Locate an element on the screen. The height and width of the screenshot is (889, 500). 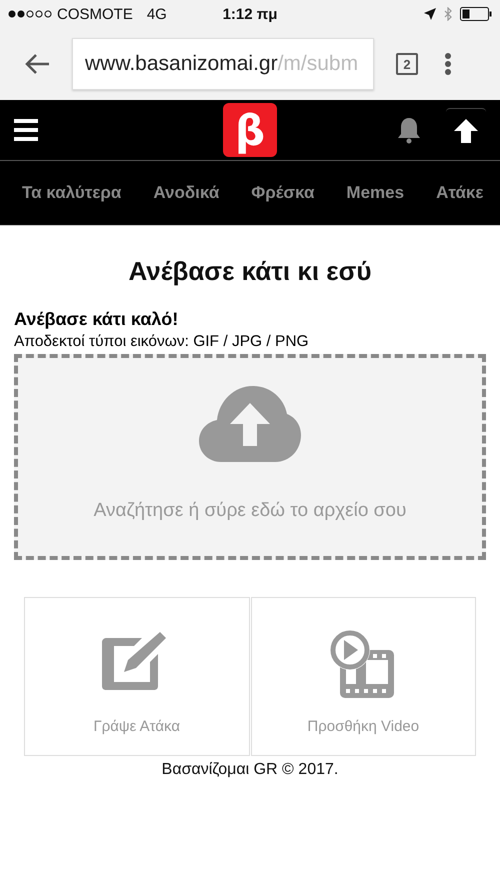
bell-icon is located at coordinates (409, 130).